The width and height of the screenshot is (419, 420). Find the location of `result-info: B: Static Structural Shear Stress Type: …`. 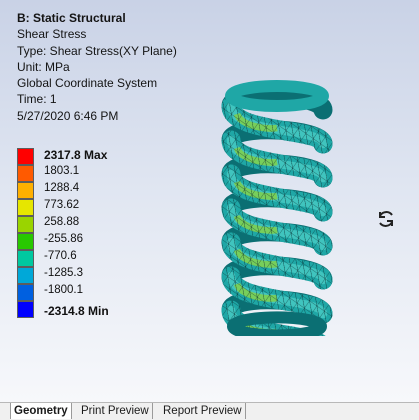

result-info: B: Static Structural Shear Stress Type: … is located at coordinates (97, 67).